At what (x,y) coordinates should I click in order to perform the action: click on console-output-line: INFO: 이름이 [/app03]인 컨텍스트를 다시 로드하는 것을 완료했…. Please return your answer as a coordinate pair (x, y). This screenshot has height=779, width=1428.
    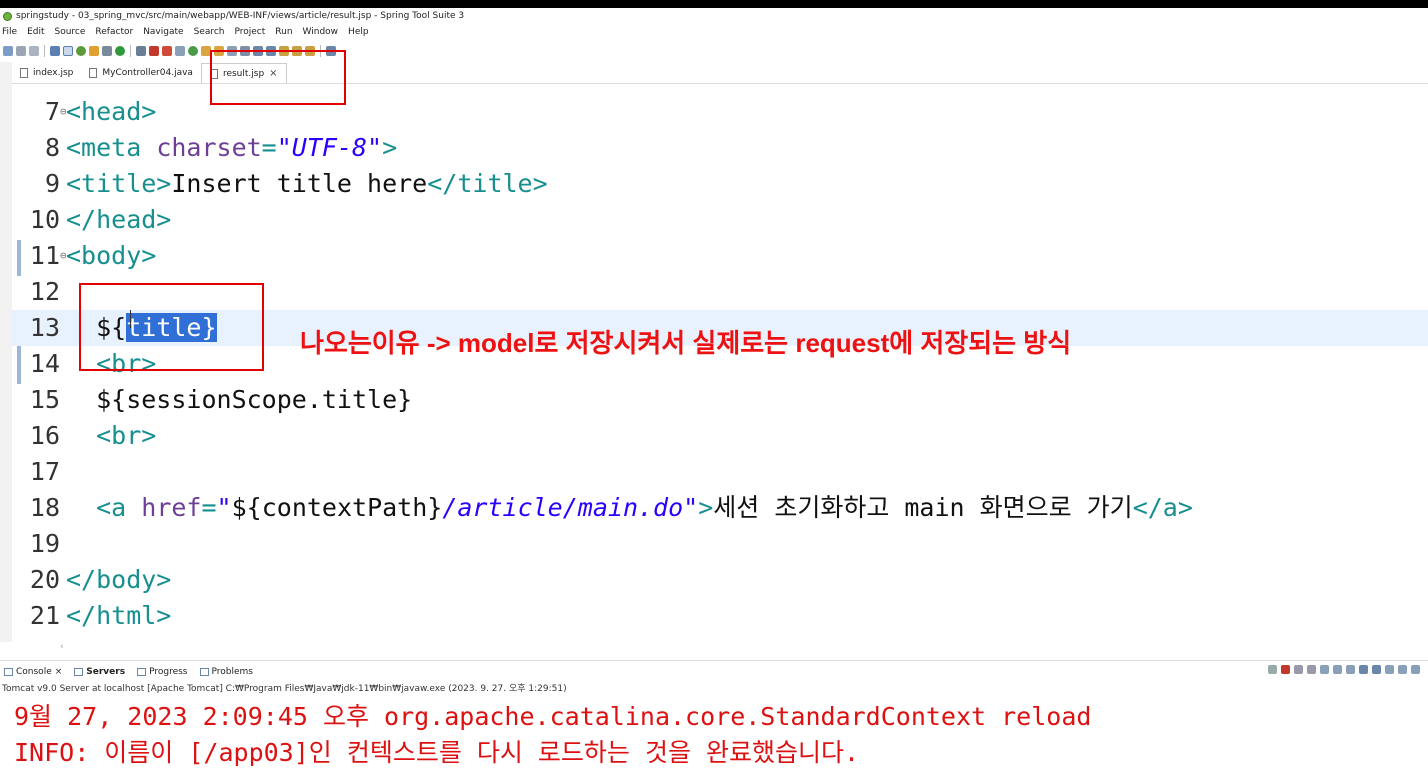
    Looking at the image, I should click on (437, 752).